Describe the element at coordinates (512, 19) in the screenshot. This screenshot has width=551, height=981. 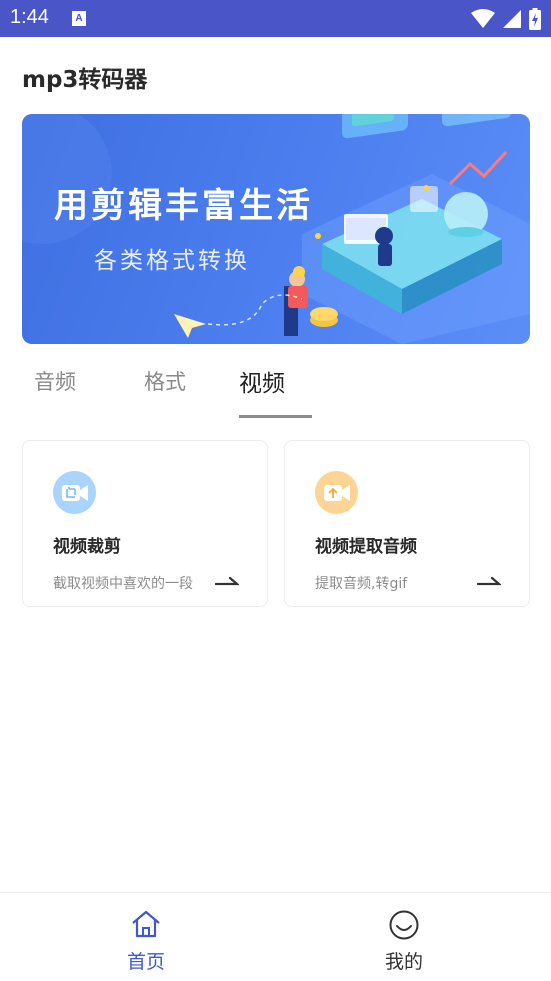
I see `signal-icon` at that location.